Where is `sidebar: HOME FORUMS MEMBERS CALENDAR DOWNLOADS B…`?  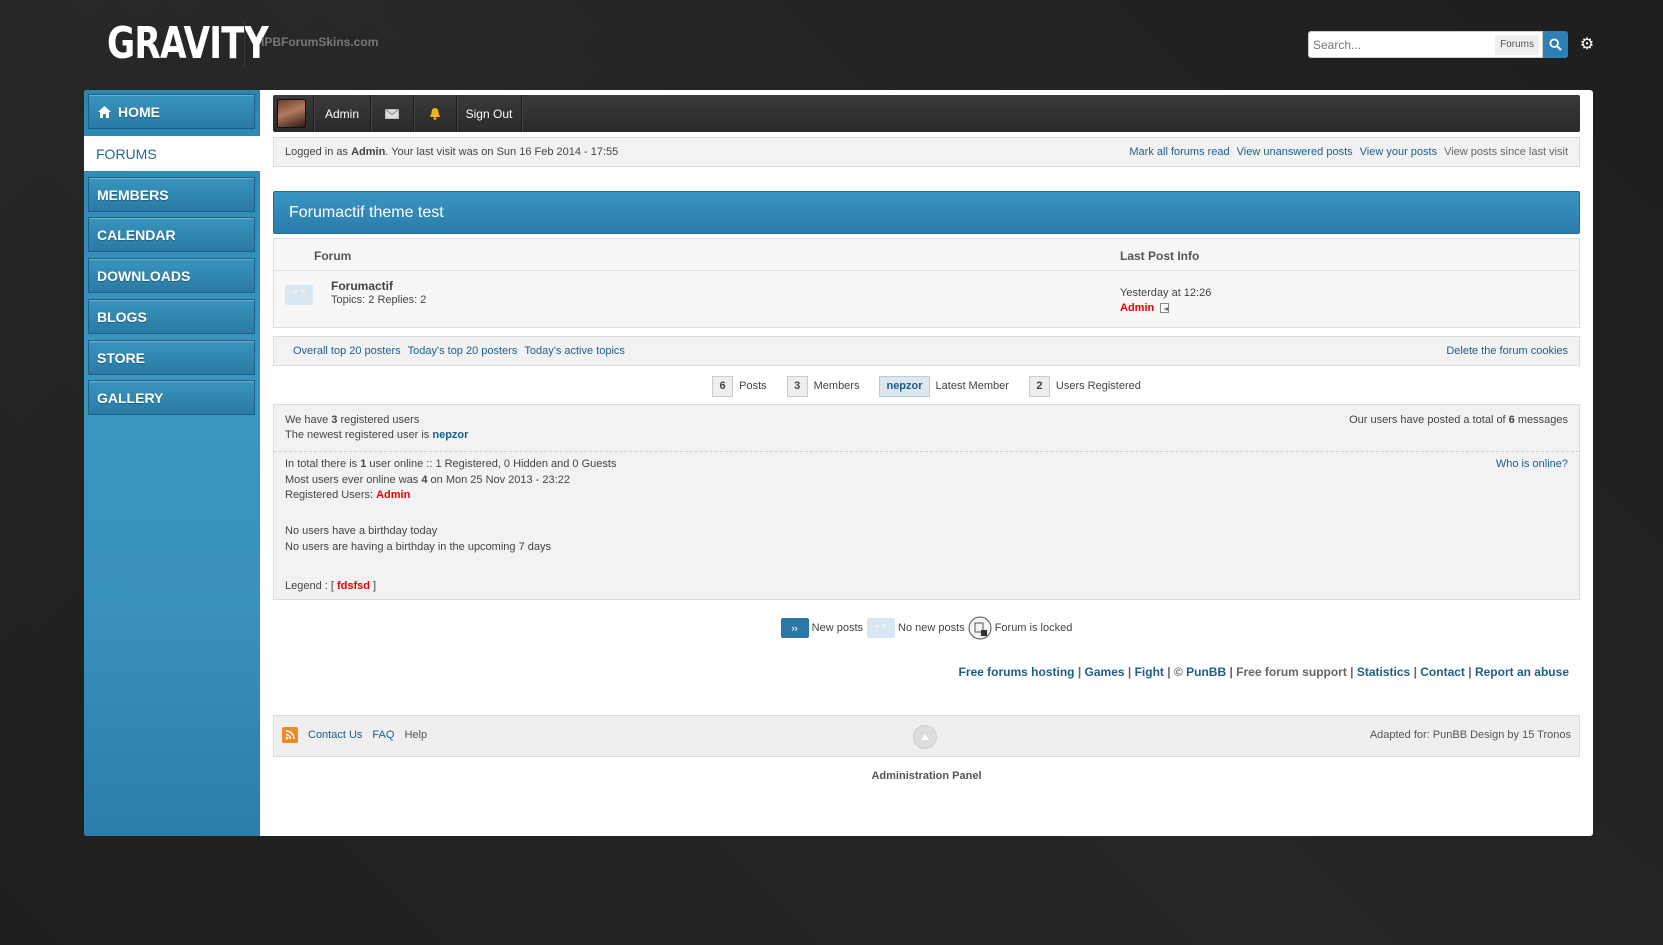
sidebar: HOME FORUMS MEMBERS CALENDAR DOWNLOADS B… is located at coordinates (172, 463).